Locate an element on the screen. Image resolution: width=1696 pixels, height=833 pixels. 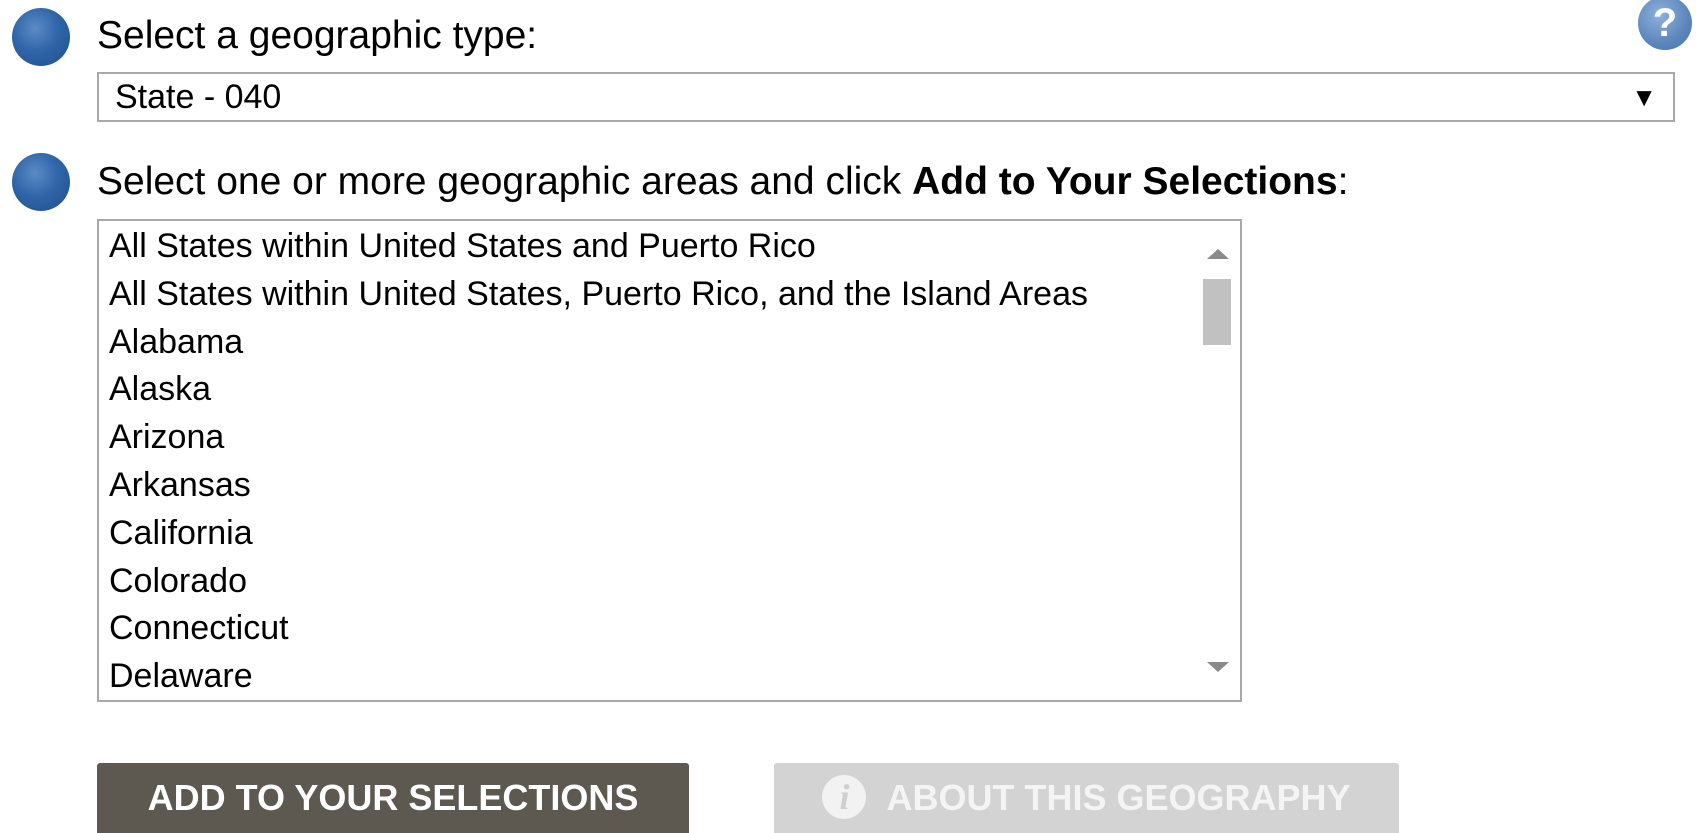
about-this-geography-button: i ABOUT THIS GEOGRAPHY is located at coordinates (1086, 798).